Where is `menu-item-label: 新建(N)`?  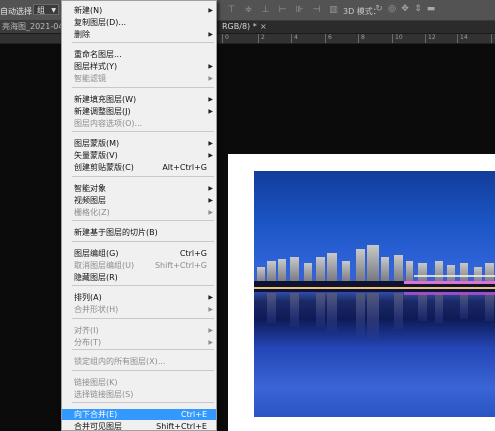
menu-item-label: 新建(N) is located at coordinates (88, 10).